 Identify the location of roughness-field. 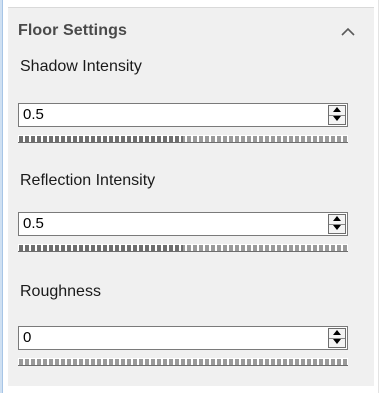
(183, 338).